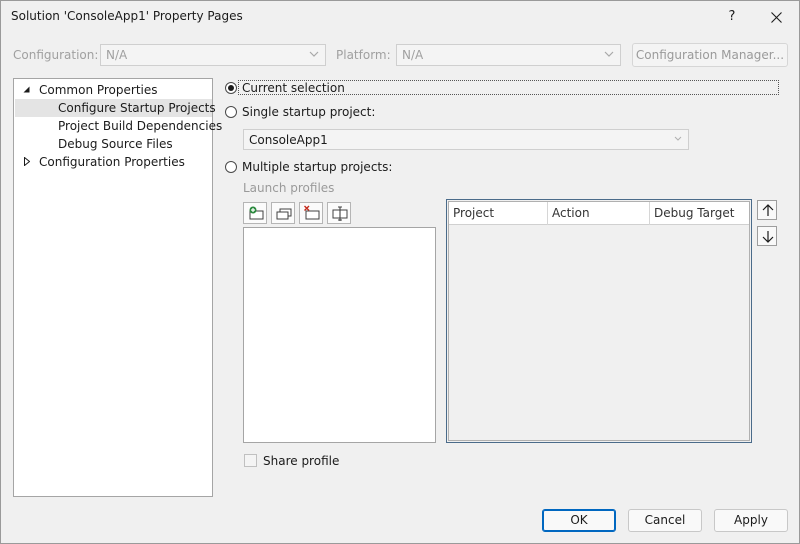 The width and height of the screenshot is (800, 544). What do you see at coordinates (293, 88) in the screenshot?
I see `current-selection-label: Current selection` at bounding box center [293, 88].